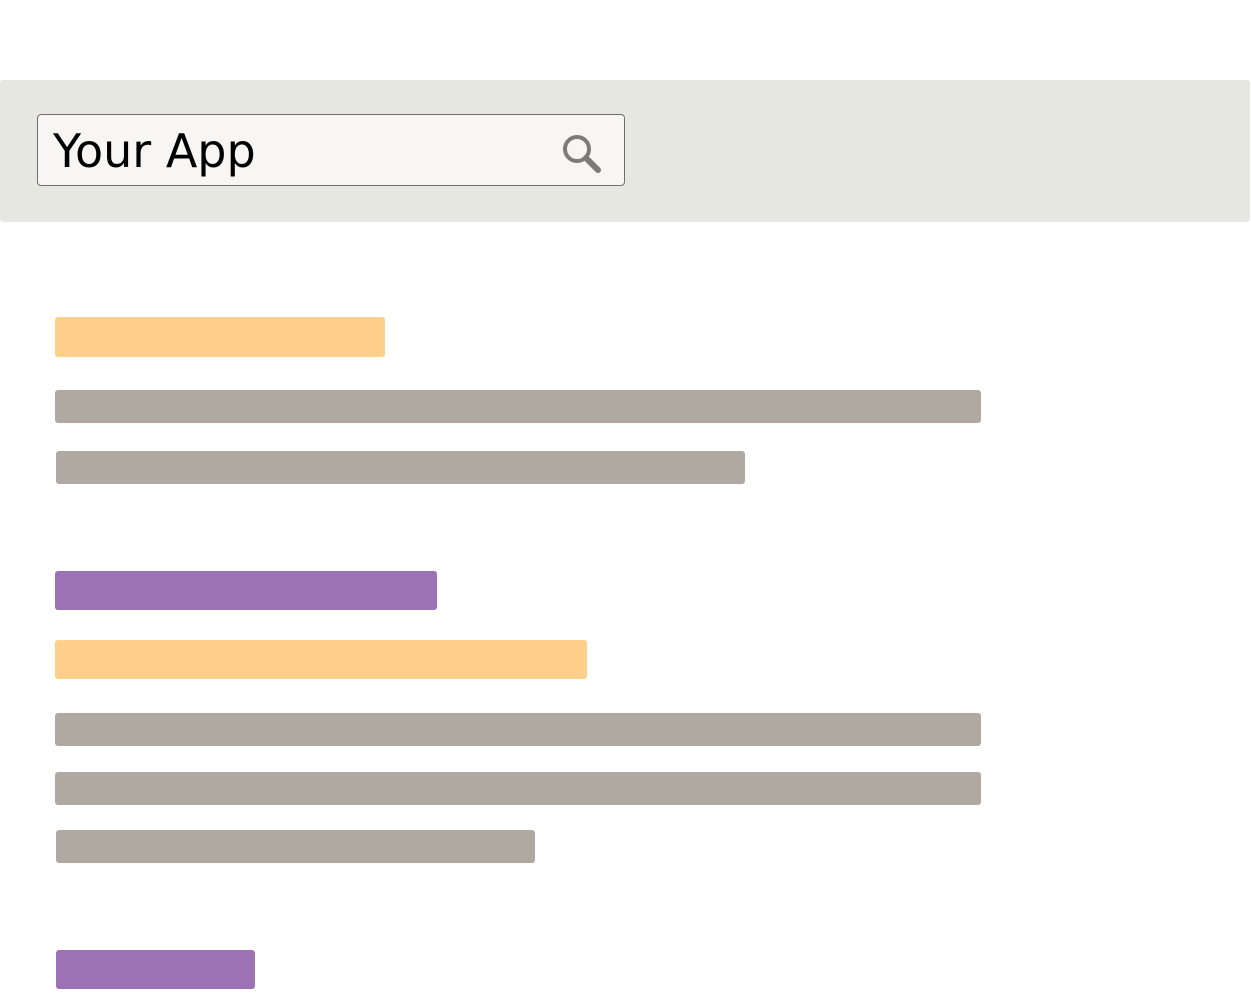 This screenshot has width=1251, height=1001. I want to click on header-bar: Your App, so click(625, 151).